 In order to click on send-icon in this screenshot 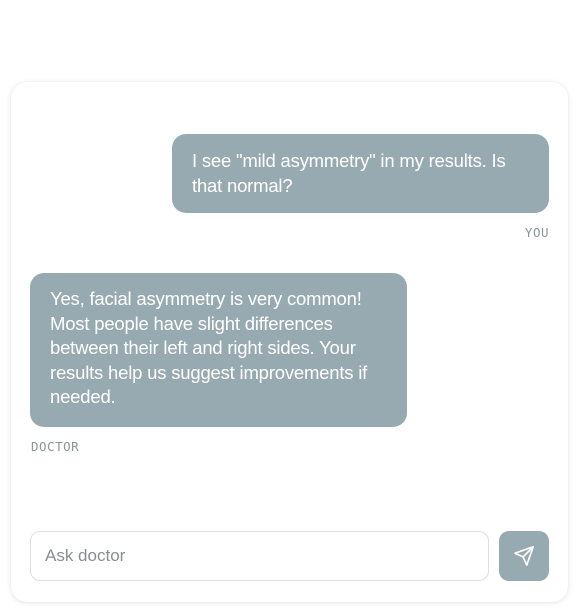, I will do `click(524, 556)`.